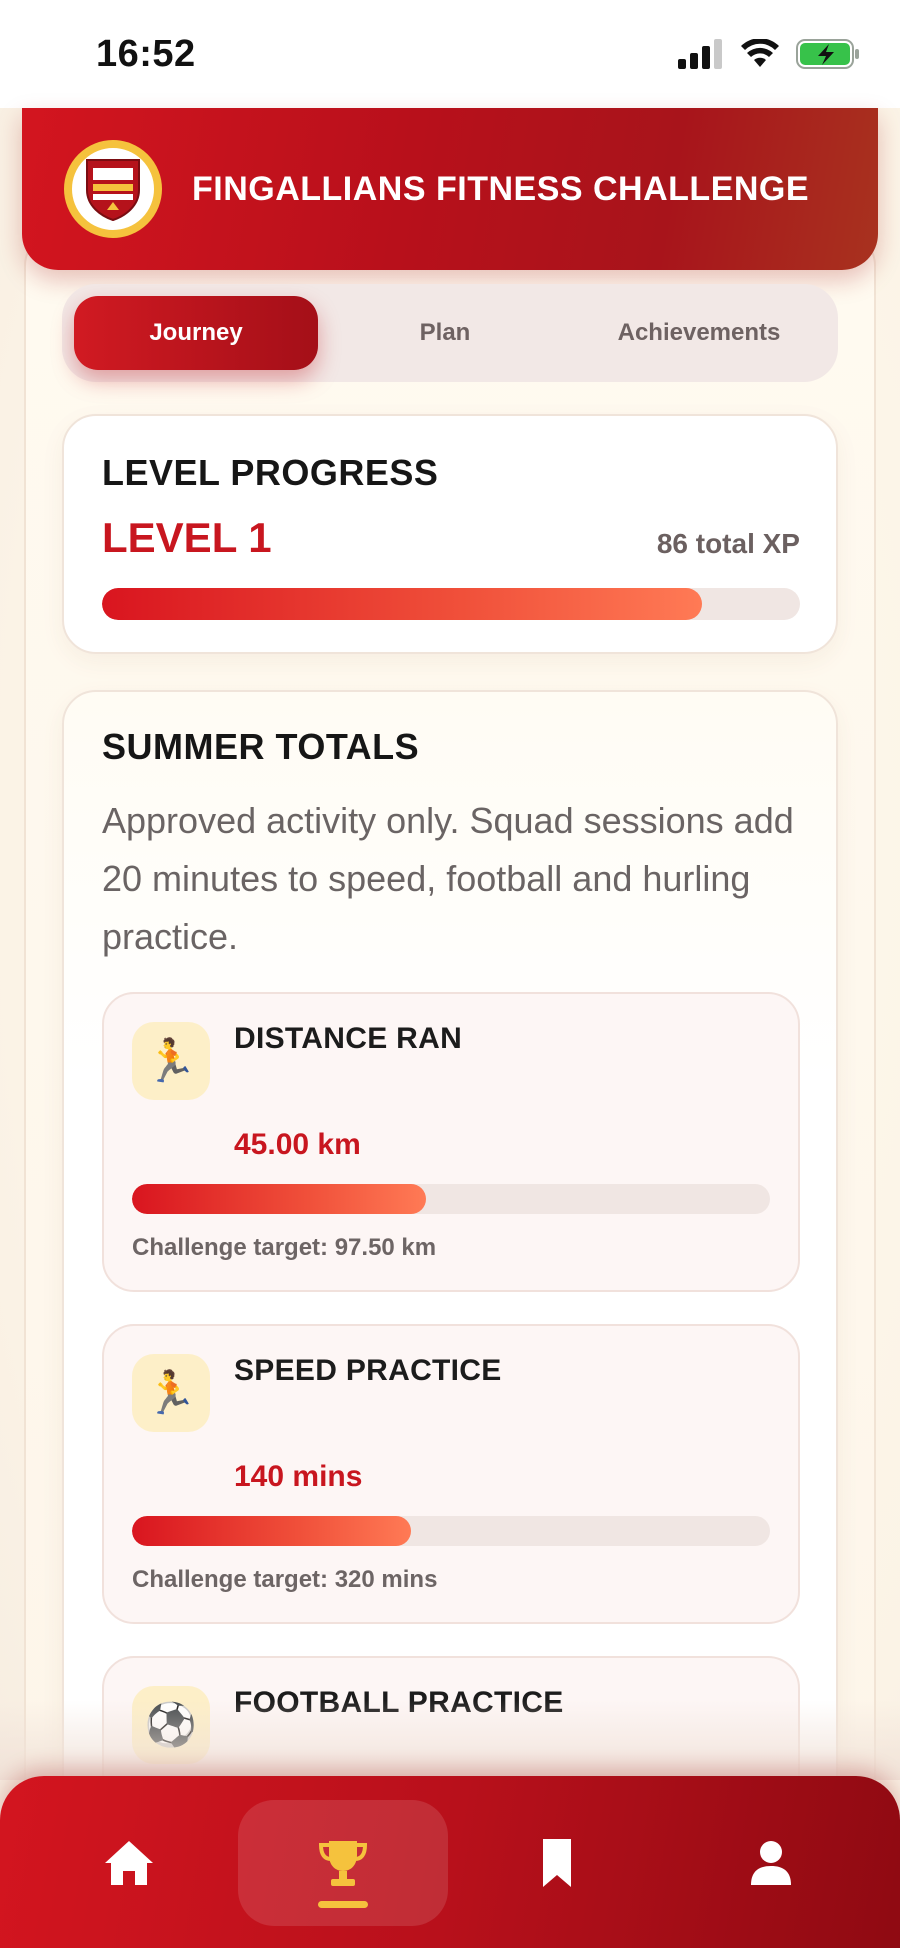 This screenshot has height=1948, width=900. I want to click on active-indicator, so click(343, 1904).